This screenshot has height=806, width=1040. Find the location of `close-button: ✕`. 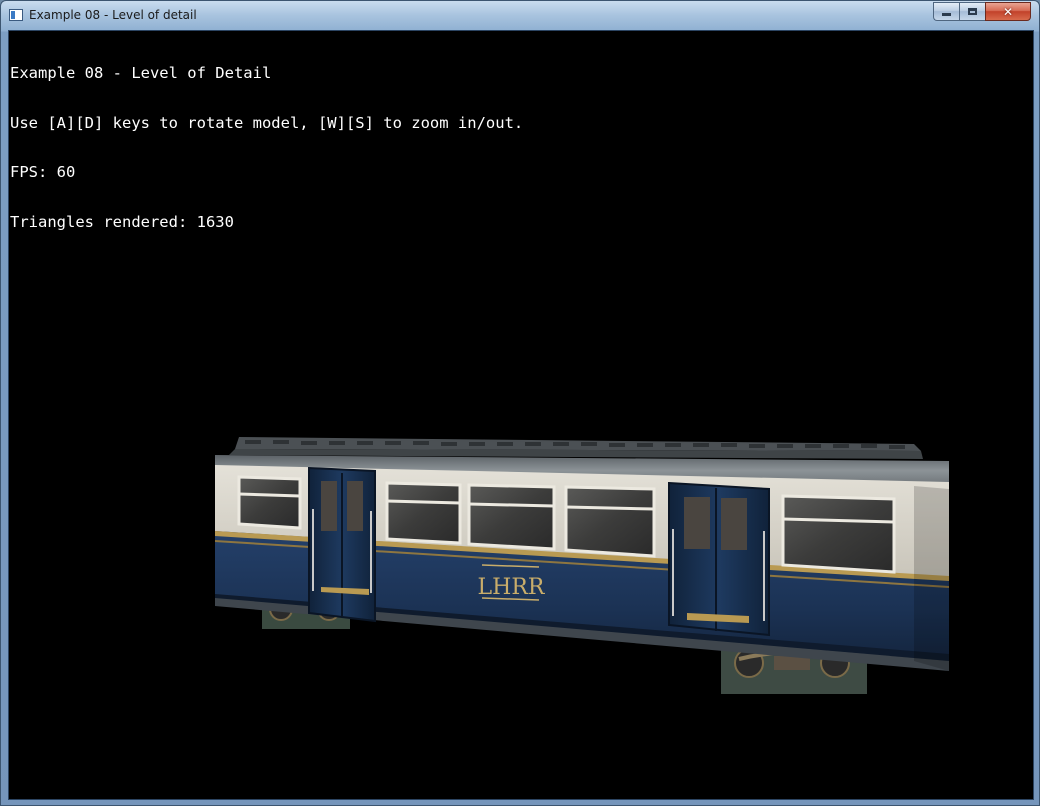

close-button: ✕ is located at coordinates (1008, 11).